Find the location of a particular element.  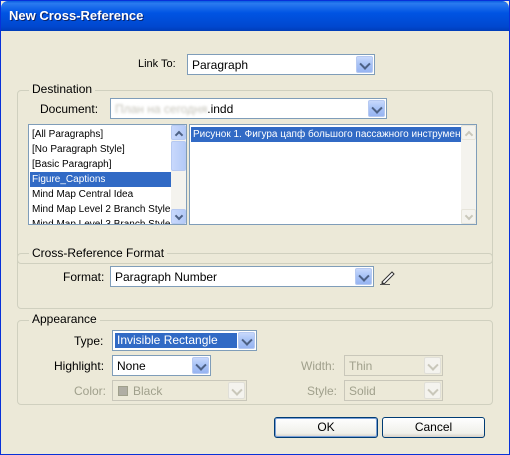

highlight-value: None is located at coordinates (131, 366).